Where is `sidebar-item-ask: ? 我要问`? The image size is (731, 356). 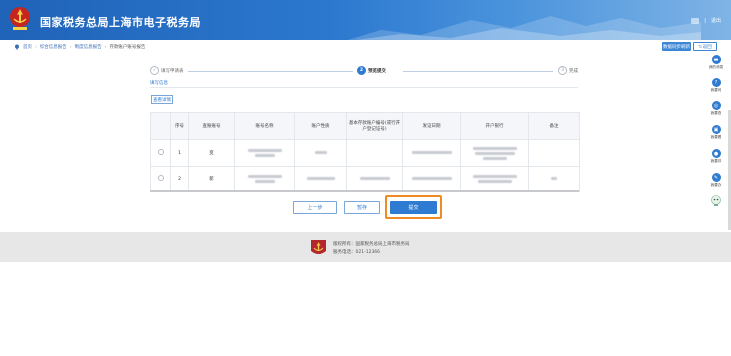
sidebar-item-ask: ? 我要问 is located at coordinates (716, 85).